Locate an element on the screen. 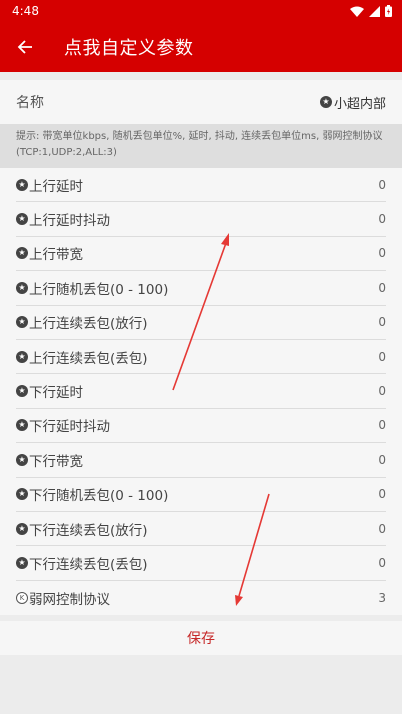 The width and height of the screenshot is (402, 714). param-label: 下行带宽 is located at coordinates (56, 461).